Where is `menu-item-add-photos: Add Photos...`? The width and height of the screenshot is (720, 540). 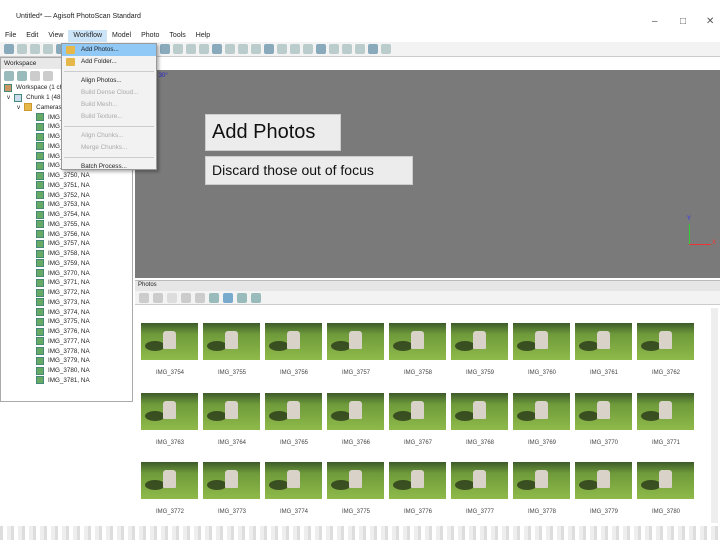
menu-item-add-photos: Add Photos... is located at coordinates (109, 50).